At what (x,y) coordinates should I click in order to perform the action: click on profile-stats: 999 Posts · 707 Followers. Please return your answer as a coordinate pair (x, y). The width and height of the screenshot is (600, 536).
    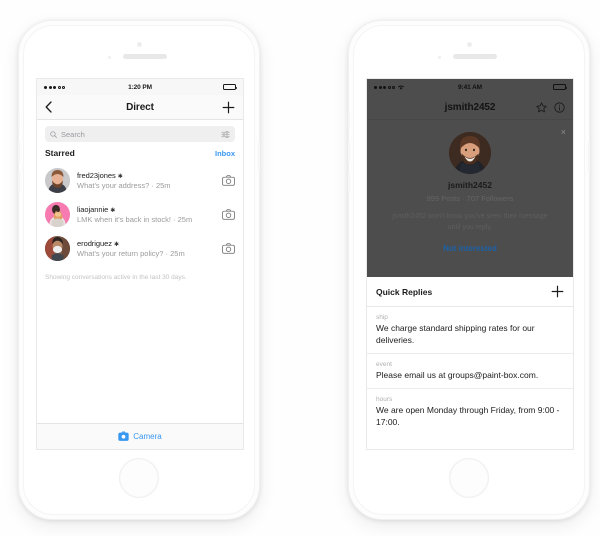
    Looking at the image, I should click on (470, 198).